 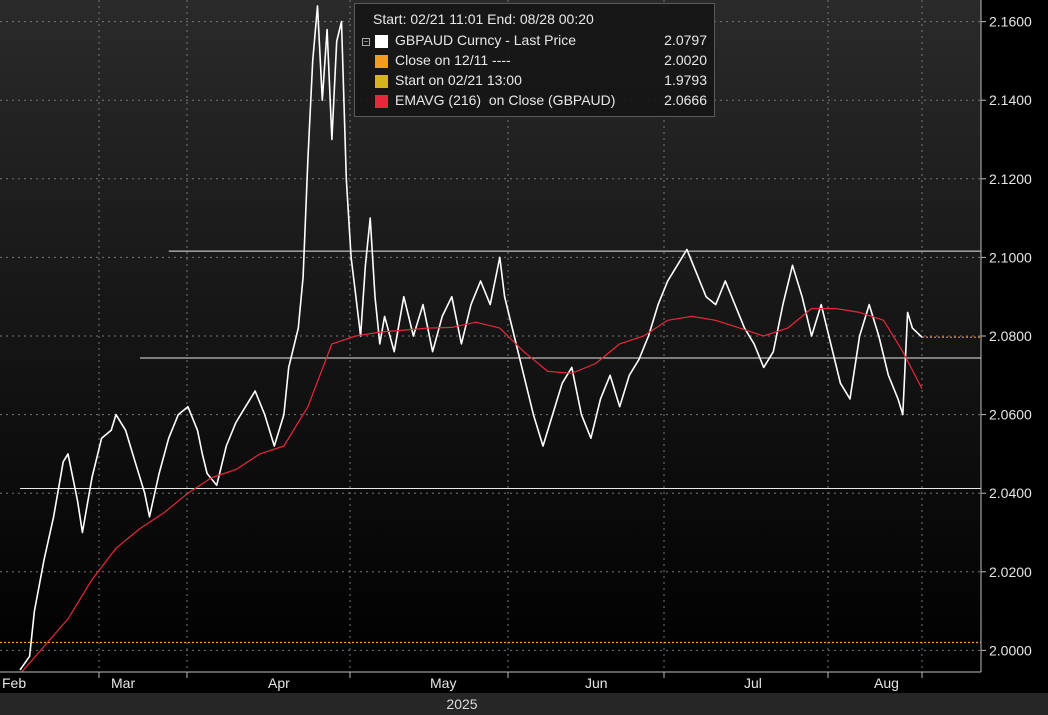 What do you see at coordinates (596, 683) in the screenshot?
I see `x-tick-label: Jun` at bounding box center [596, 683].